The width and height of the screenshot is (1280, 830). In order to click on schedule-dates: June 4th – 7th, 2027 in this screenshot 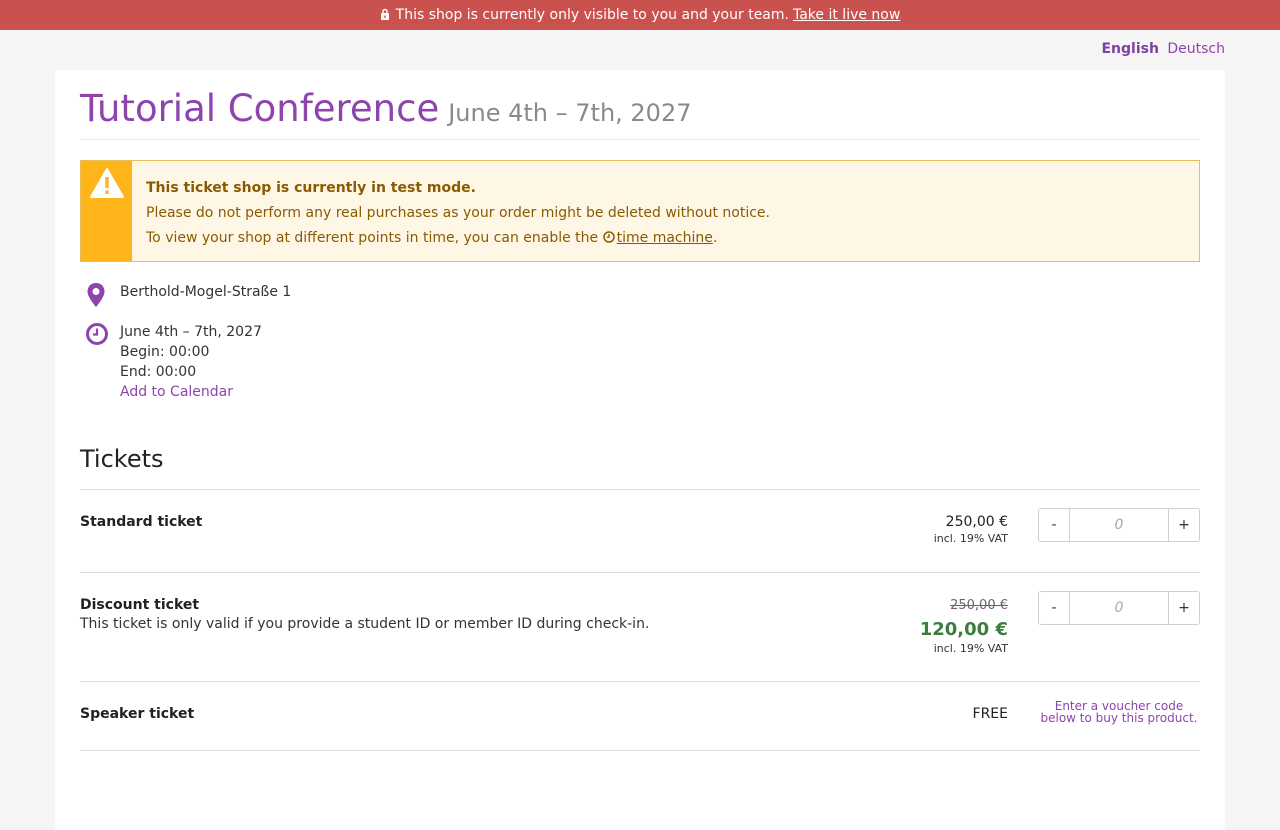, I will do `click(191, 332)`.